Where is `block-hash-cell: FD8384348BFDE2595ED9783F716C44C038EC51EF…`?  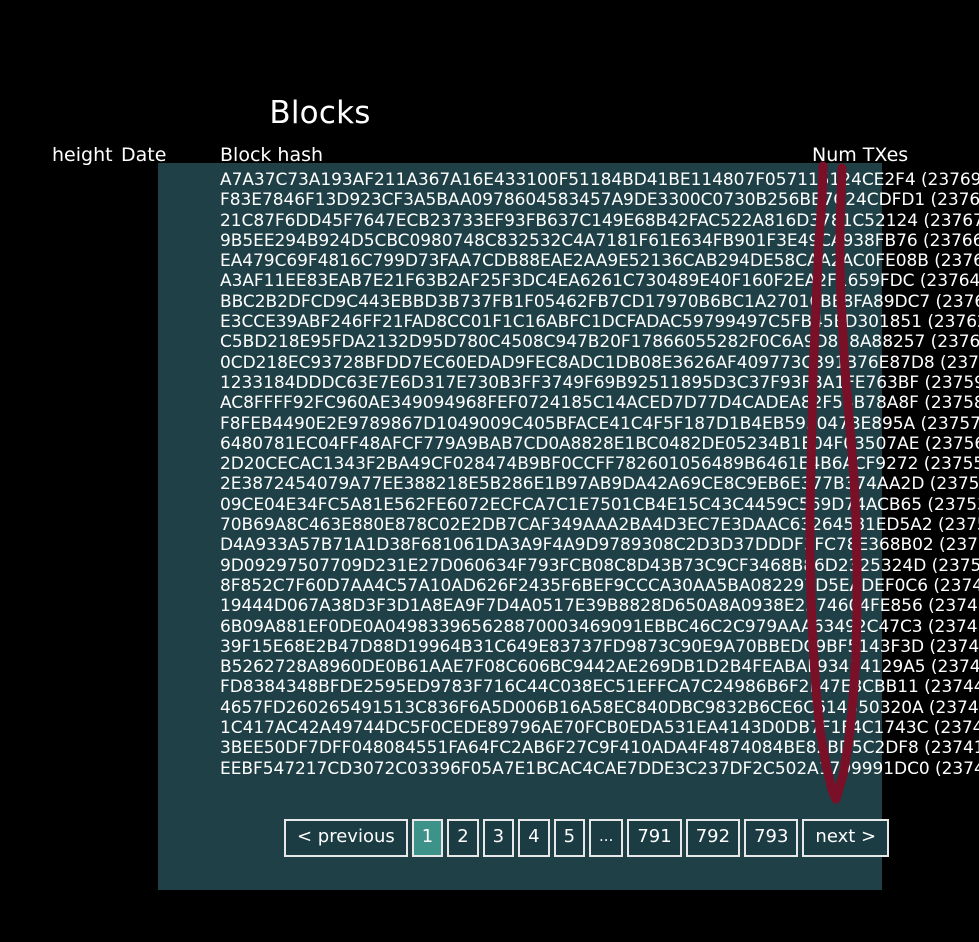
block-hash-cell: FD8384348BFDE2595ED9783F716C44C038EC51EF… is located at coordinates (569, 687).